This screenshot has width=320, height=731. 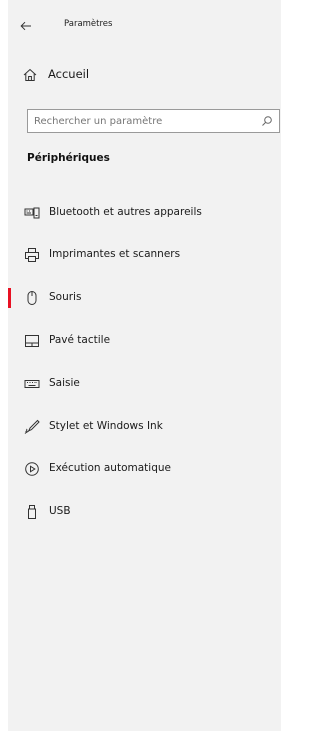 What do you see at coordinates (144, 75) in the screenshot?
I see `home-link: Accueil` at bounding box center [144, 75].